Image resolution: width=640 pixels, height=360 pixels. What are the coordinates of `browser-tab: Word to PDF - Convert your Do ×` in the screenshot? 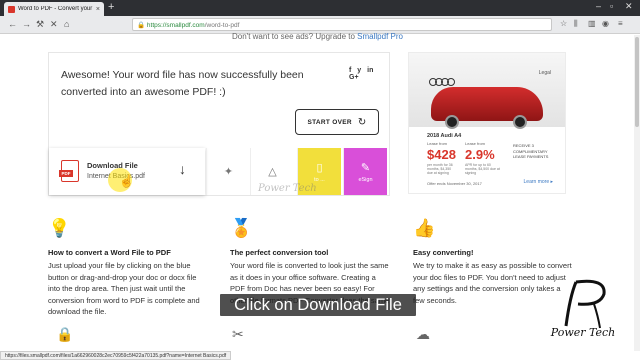 It's located at (54, 9).